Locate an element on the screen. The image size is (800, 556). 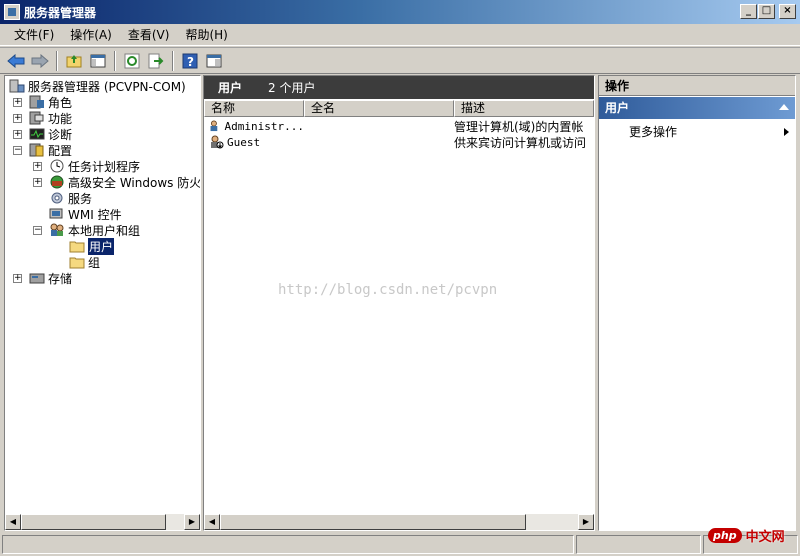
tree-item-users: 用户 is located at coordinates (92, 246).